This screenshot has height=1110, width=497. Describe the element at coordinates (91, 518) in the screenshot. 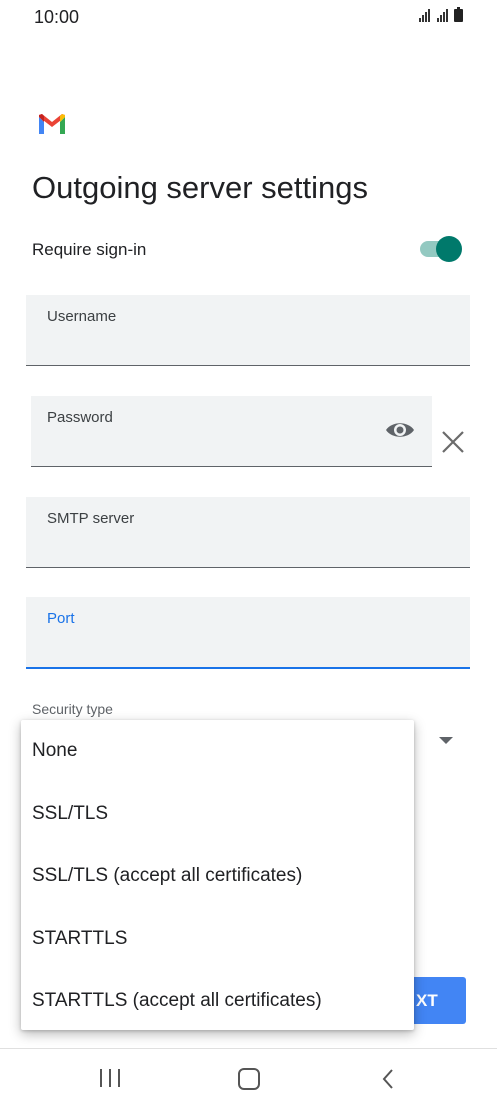

I see `smtp-server-label: SMTP server` at that location.